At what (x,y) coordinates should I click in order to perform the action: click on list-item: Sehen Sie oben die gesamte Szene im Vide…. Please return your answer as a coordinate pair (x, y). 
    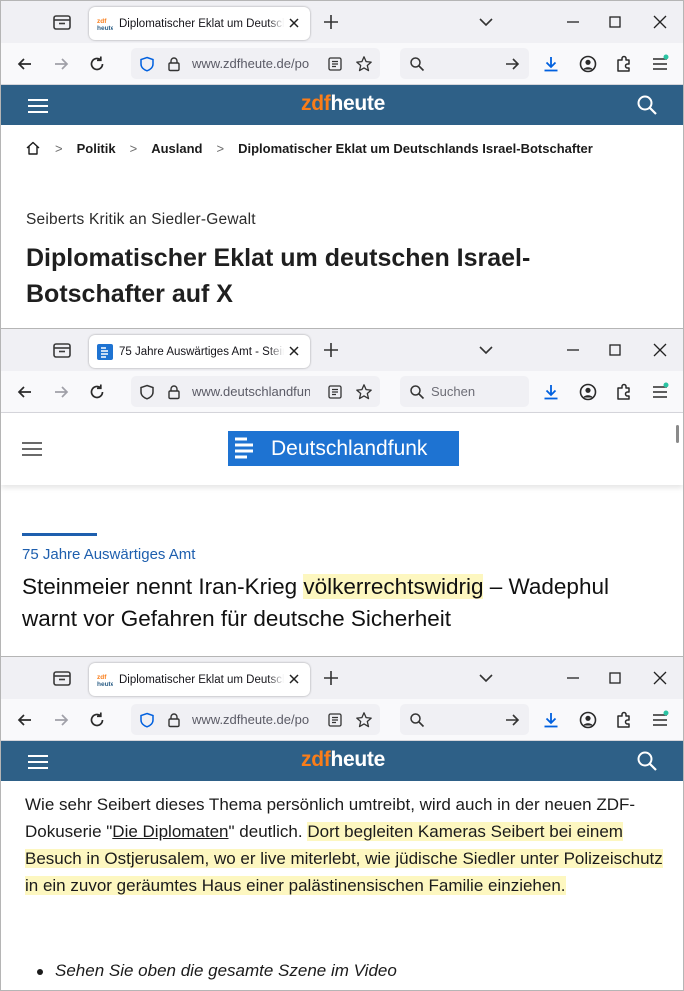
    Looking at the image, I should click on (337, 971).